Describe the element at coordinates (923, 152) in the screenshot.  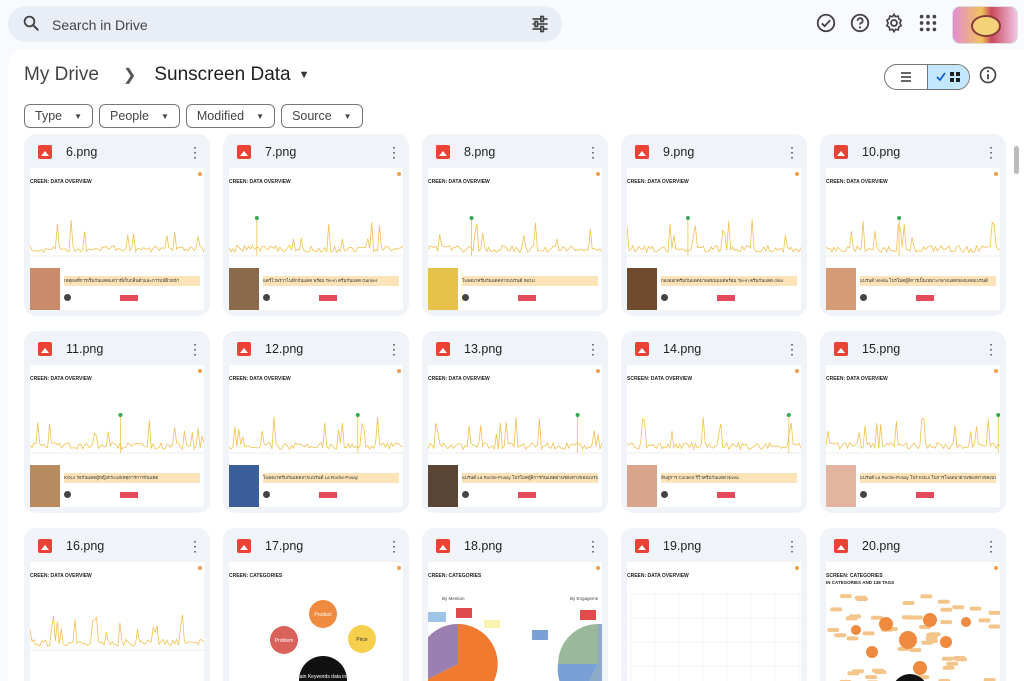
I see `file-name: 10.png` at that location.